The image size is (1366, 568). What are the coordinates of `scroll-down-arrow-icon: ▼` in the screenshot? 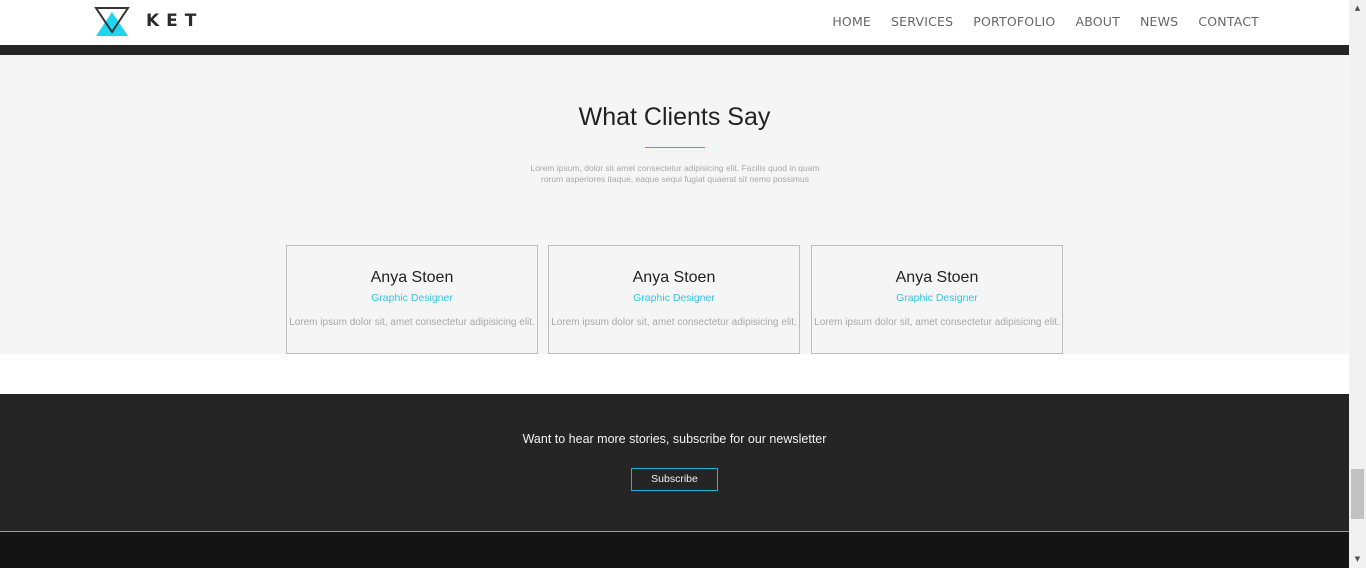 It's located at (1357, 559).